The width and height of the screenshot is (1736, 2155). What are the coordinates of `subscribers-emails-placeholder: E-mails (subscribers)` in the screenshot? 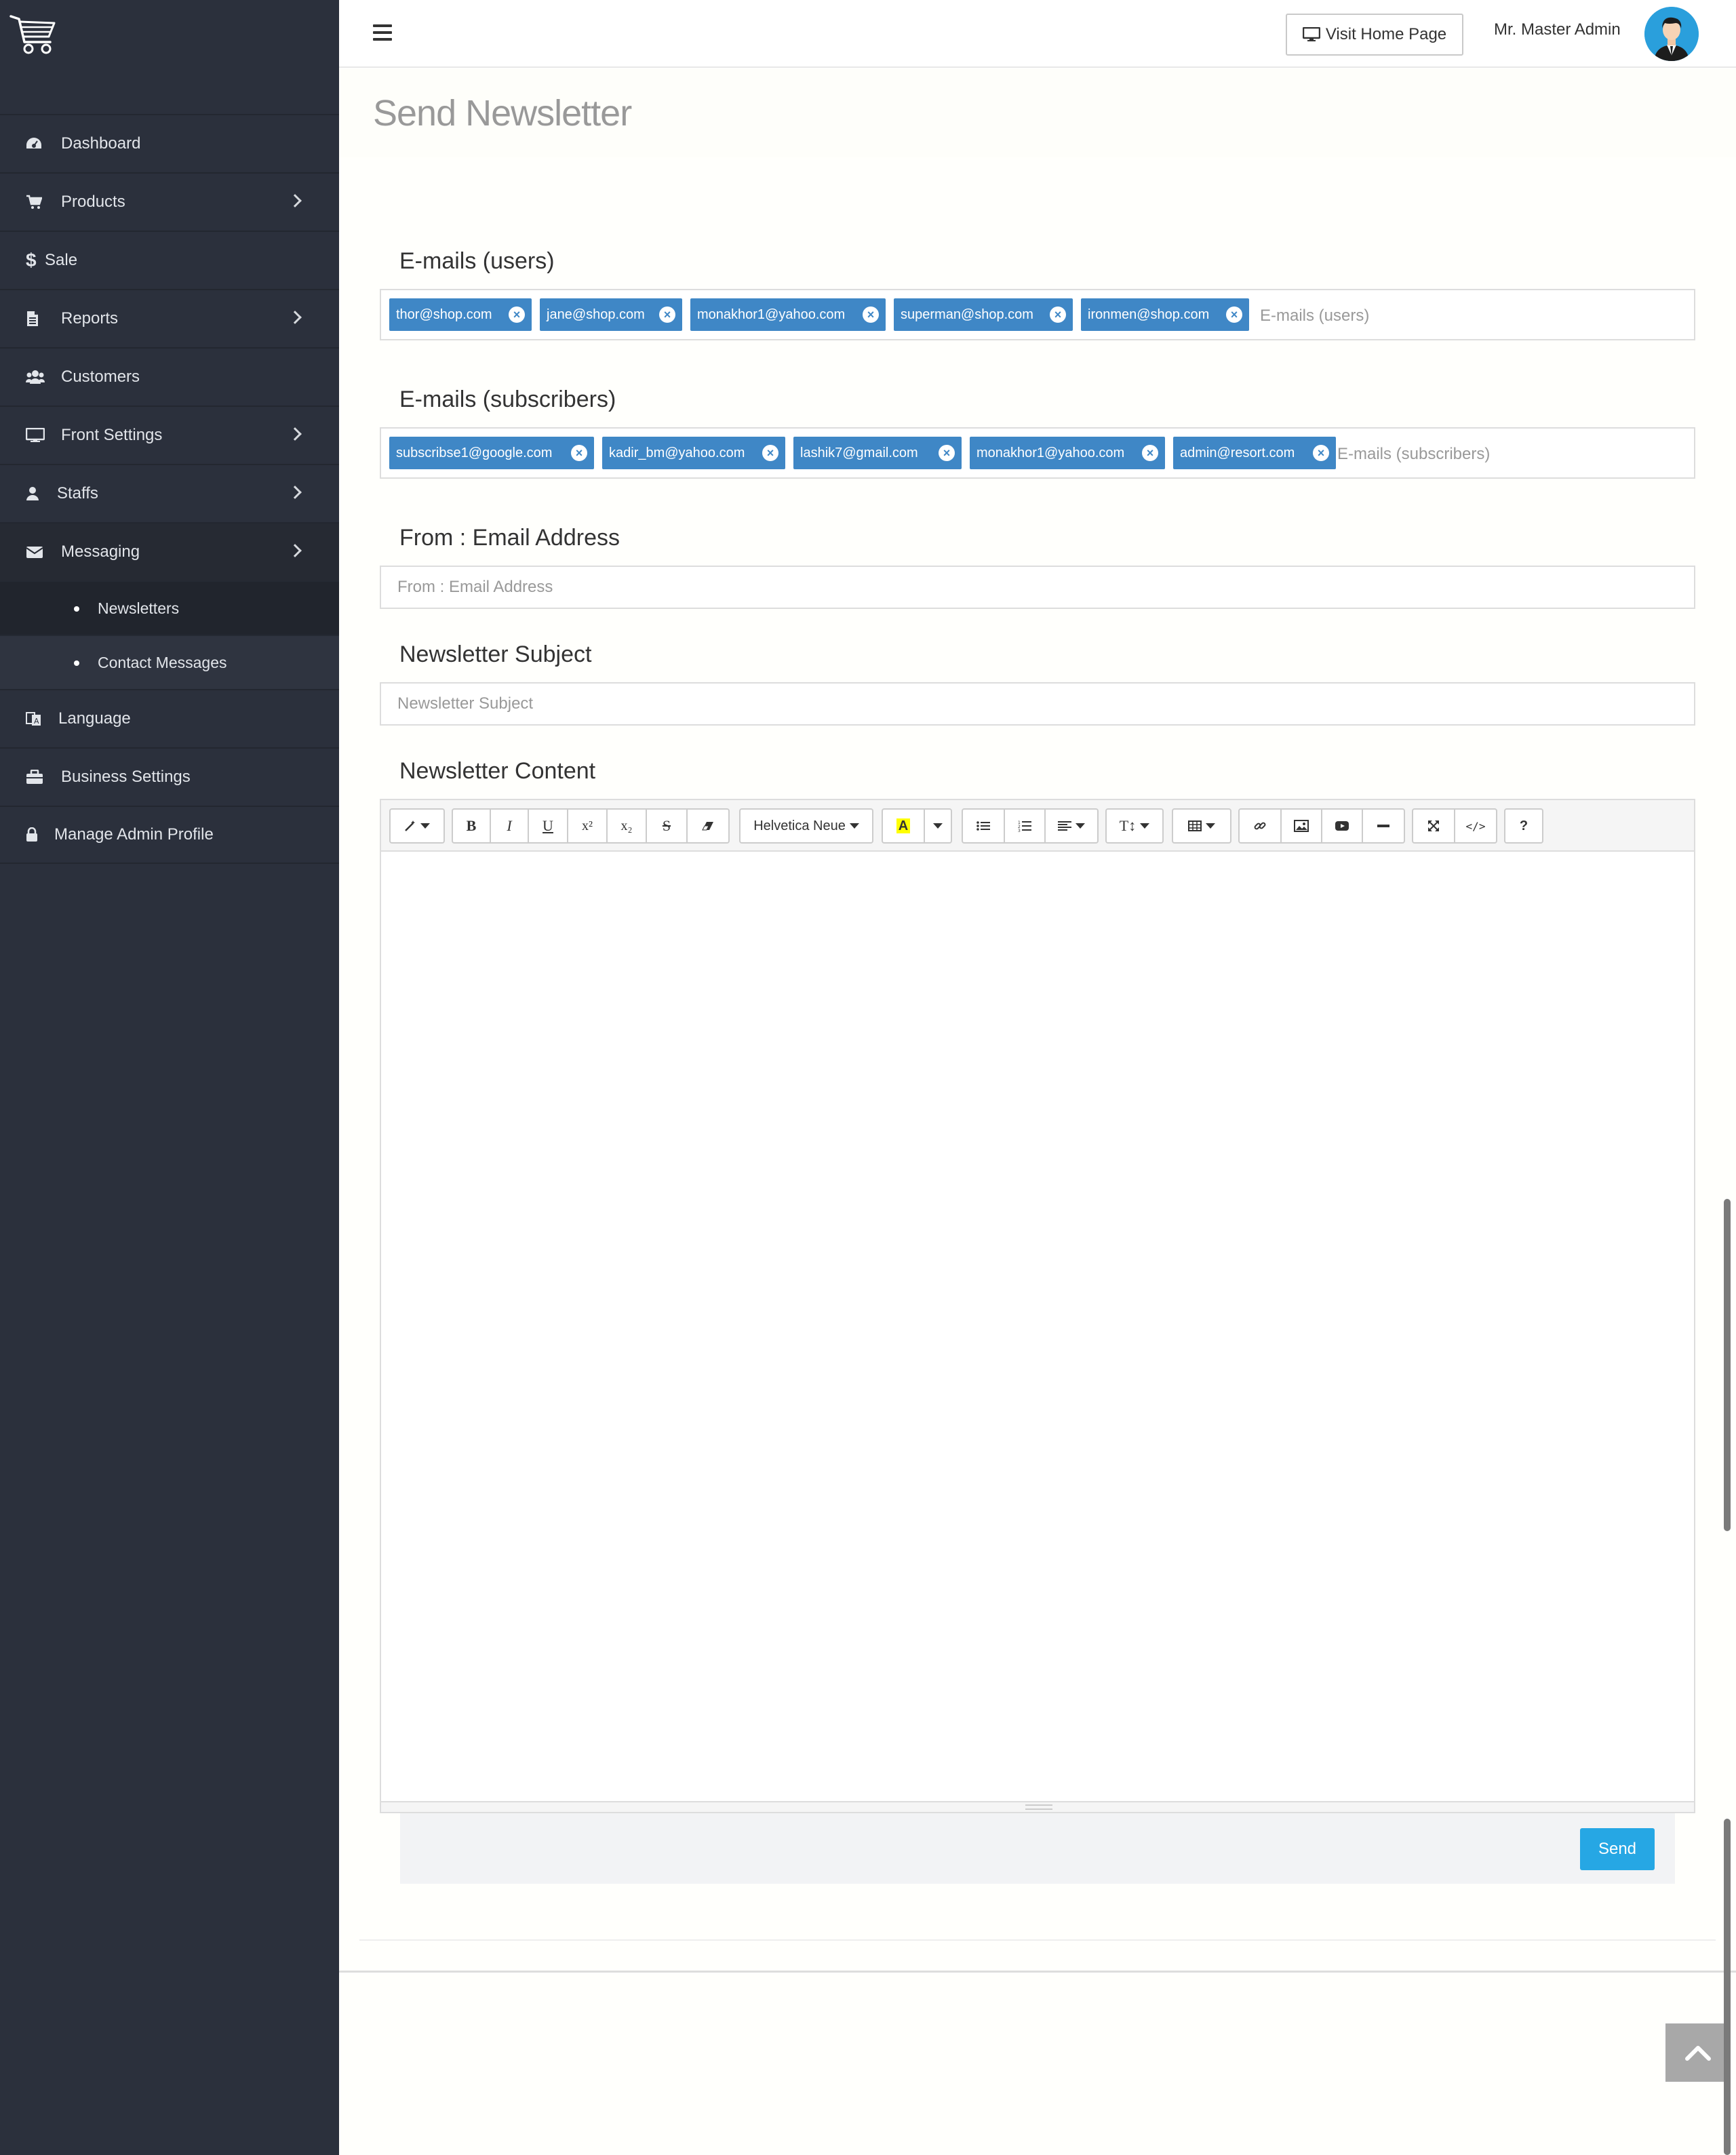 It's located at (1414, 454).